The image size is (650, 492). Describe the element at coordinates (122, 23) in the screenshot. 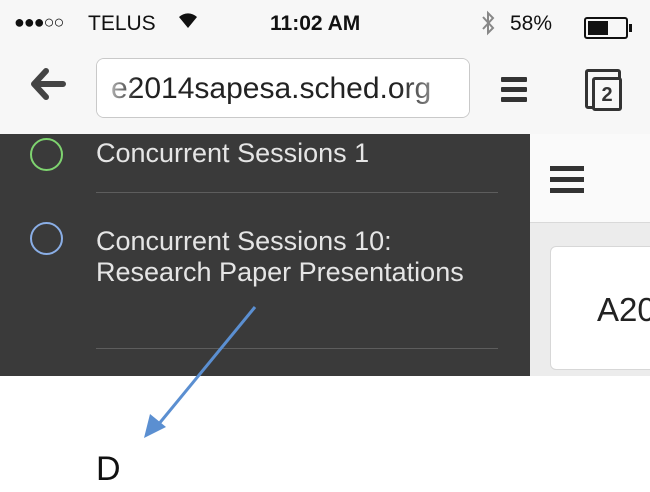

I see `carrier-name: TELUS` at that location.